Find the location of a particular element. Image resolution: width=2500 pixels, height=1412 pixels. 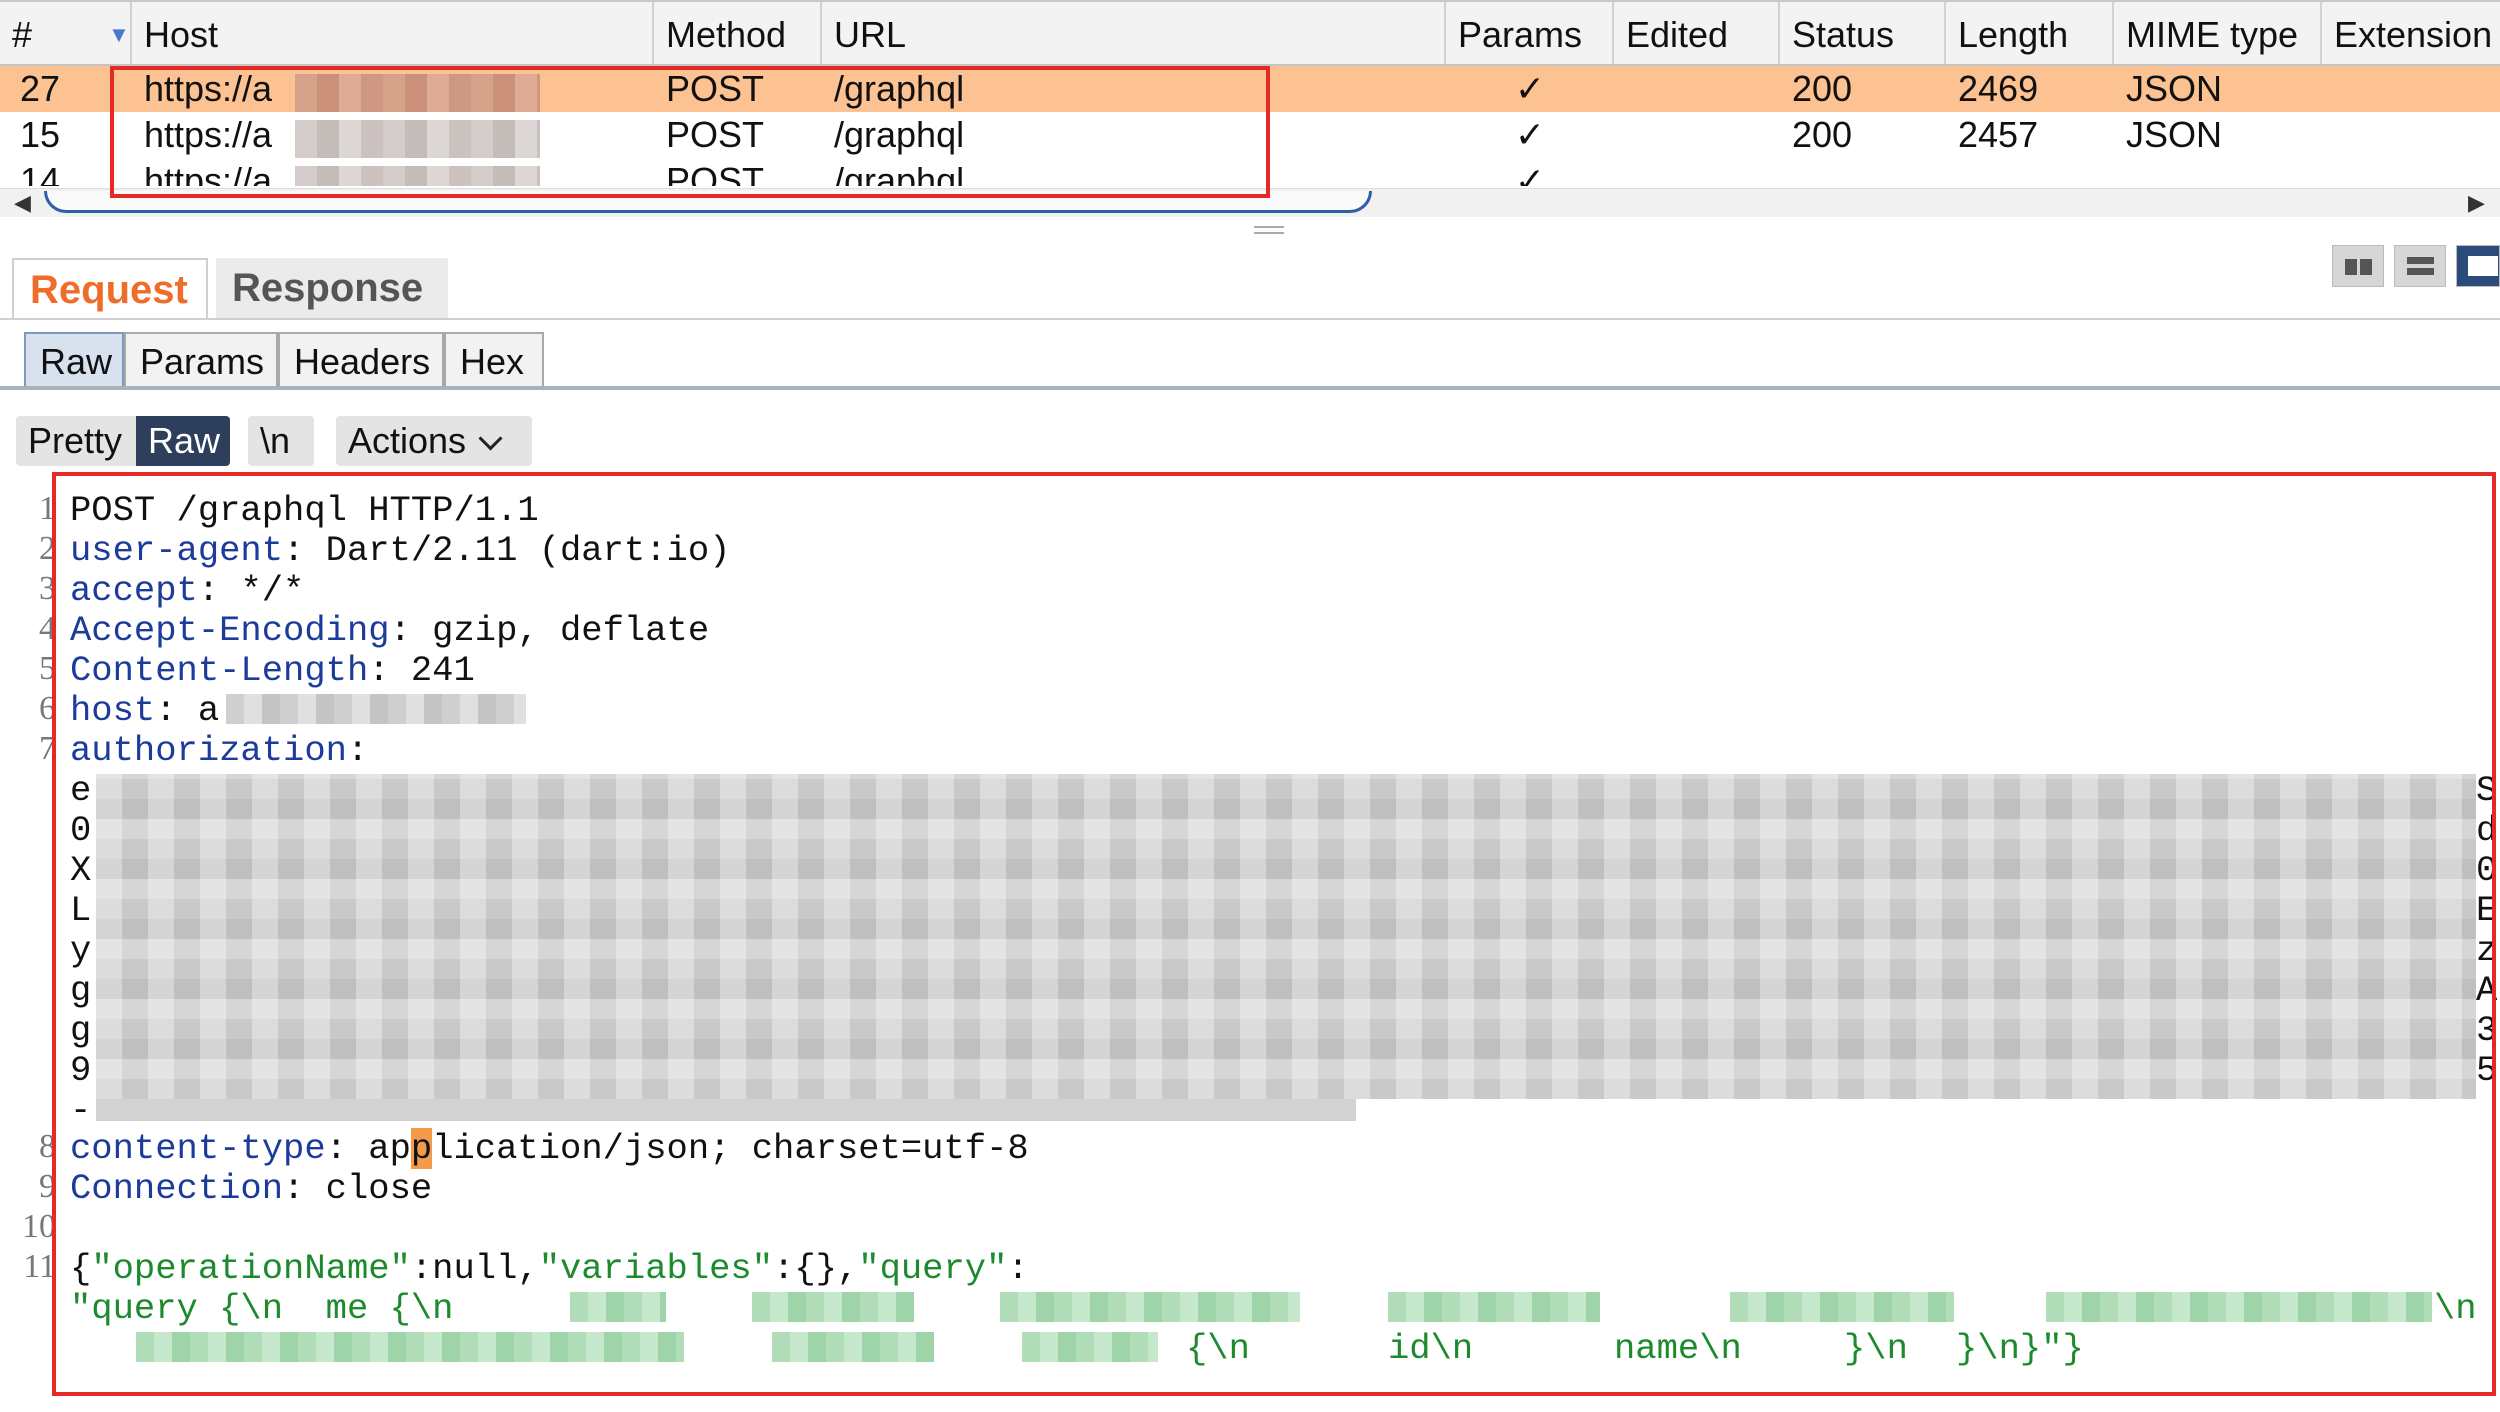

line-number: 4 is located at coordinates (47, 628).